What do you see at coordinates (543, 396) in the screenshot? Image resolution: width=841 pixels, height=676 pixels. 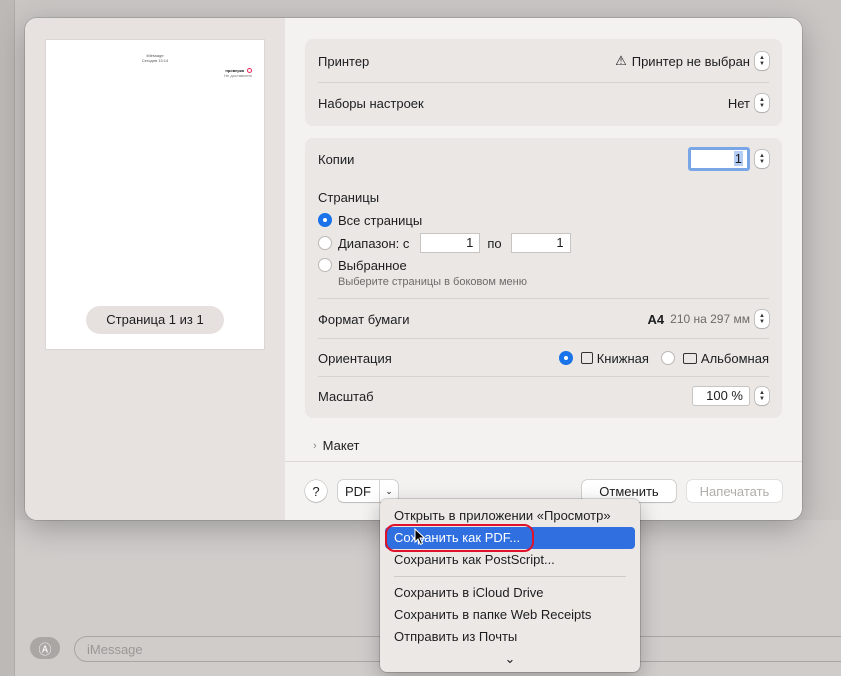 I see `scale-row: Масштаб 100 % ▲ ▼` at bounding box center [543, 396].